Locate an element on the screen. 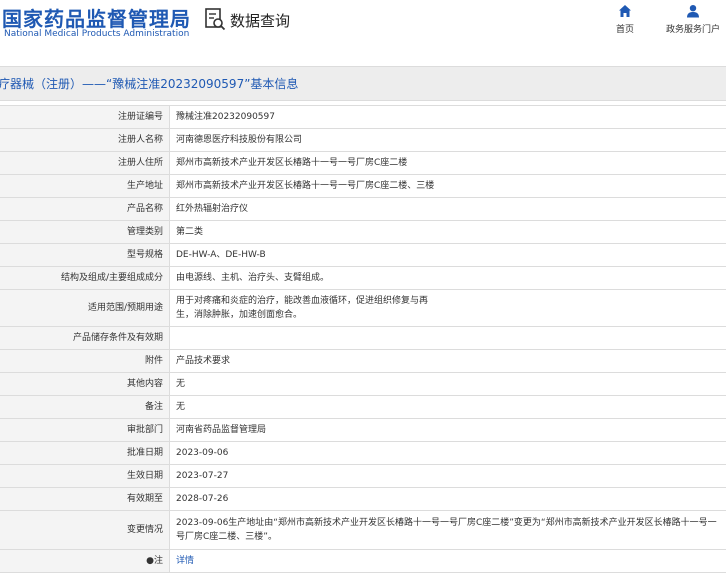 Image resolution: width=726 pixels, height=578 pixels. logo-title: 国家药品监督管理局 is located at coordinates (96, 17).